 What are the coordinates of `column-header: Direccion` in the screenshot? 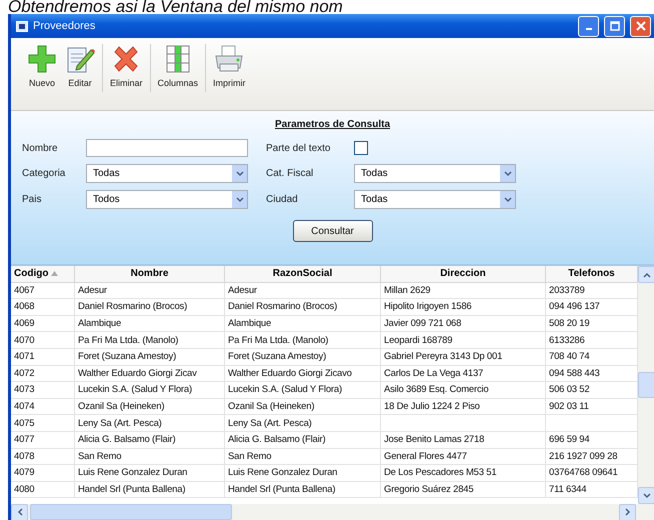 It's located at (463, 274).